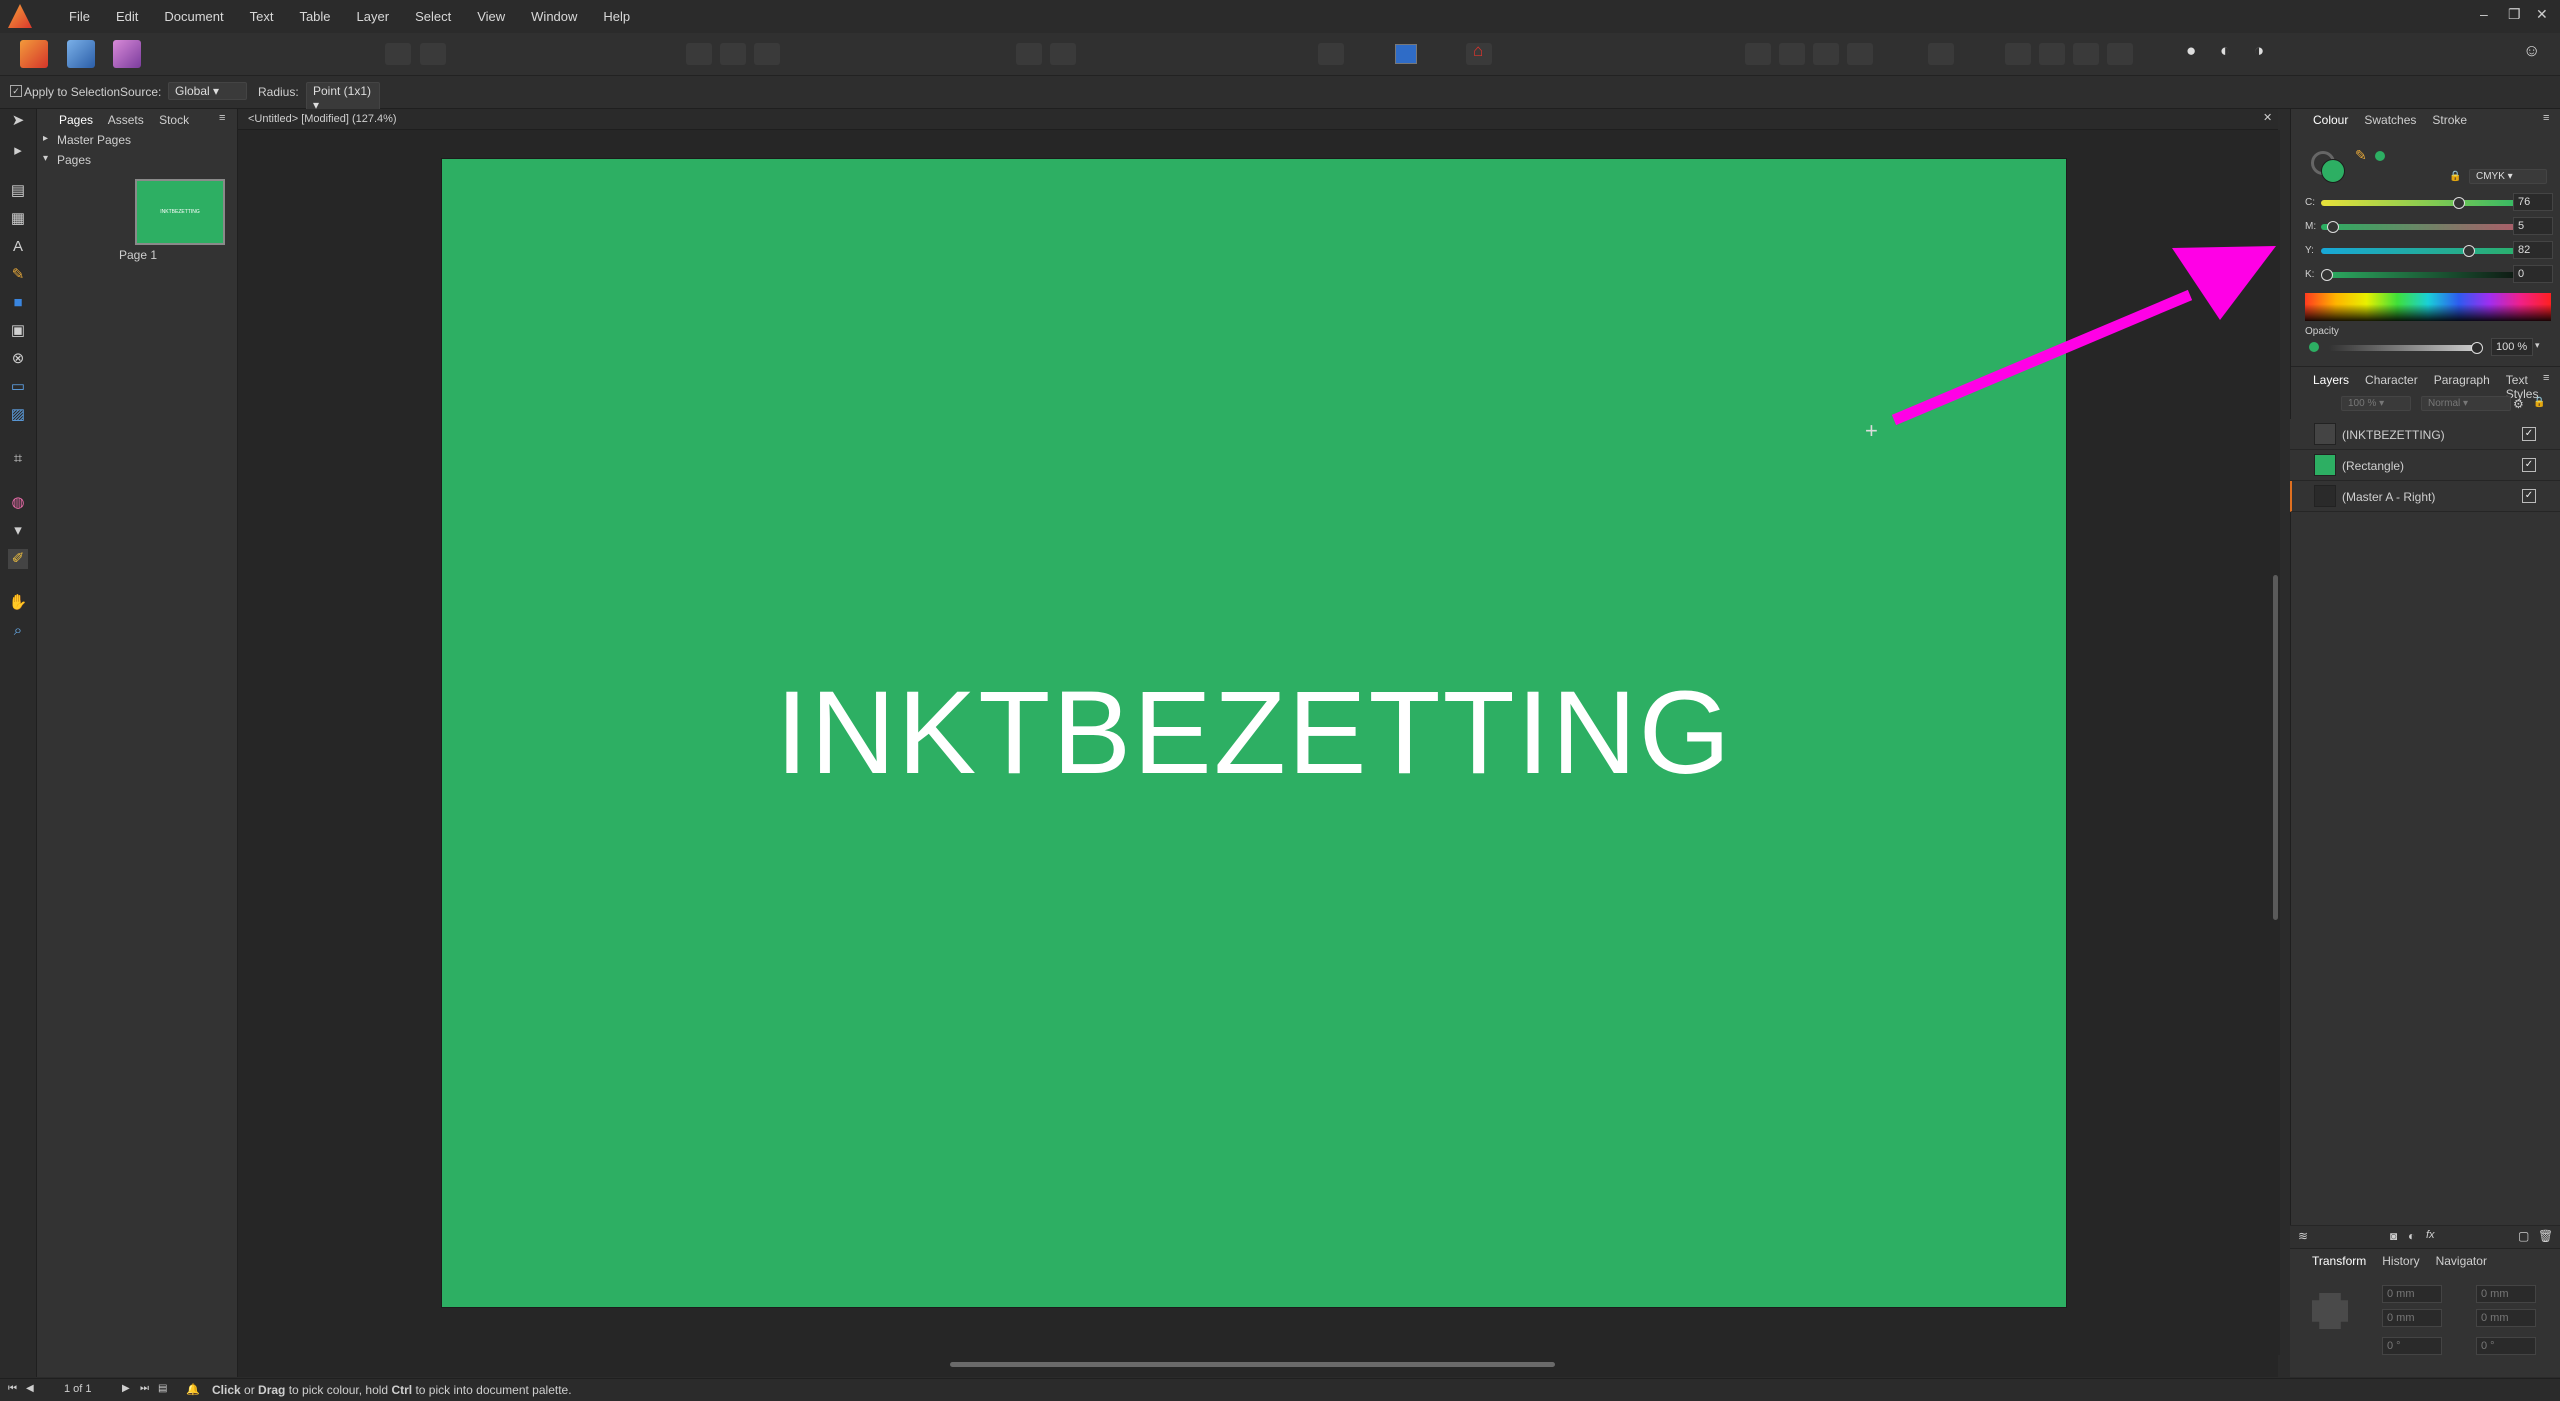  What do you see at coordinates (18, 219) in the screenshot?
I see `table-tool-icon: ▦` at bounding box center [18, 219].